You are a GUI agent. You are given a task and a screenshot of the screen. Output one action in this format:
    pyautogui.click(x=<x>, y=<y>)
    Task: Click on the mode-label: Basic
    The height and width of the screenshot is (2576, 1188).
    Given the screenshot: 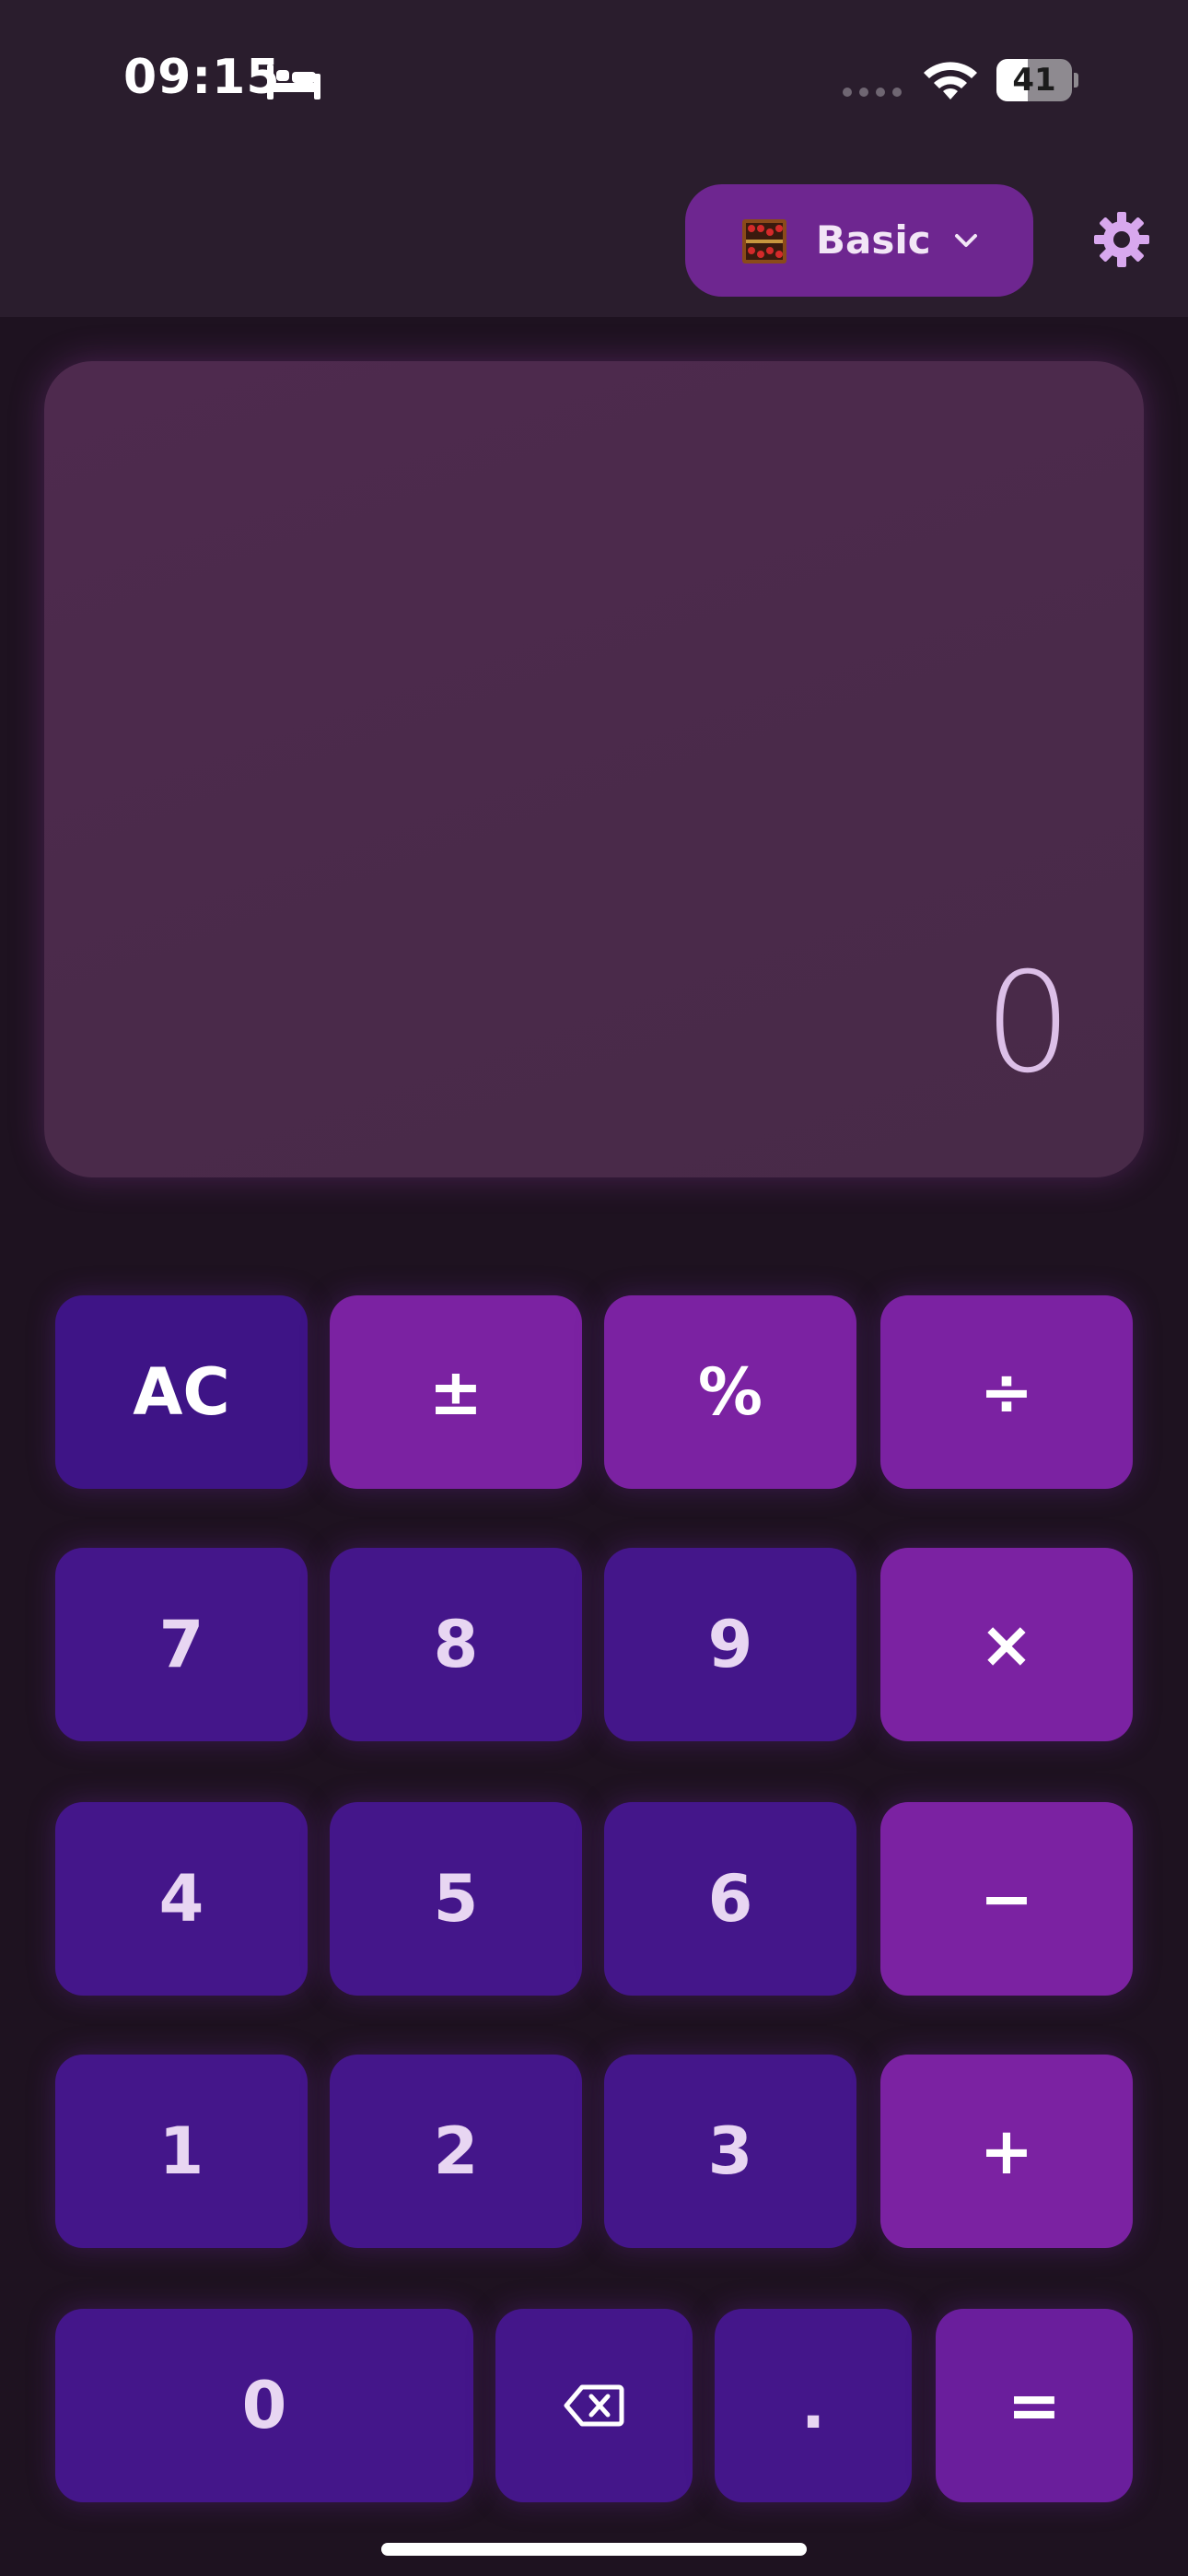 What is the action you would take?
    pyautogui.click(x=873, y=240)
    